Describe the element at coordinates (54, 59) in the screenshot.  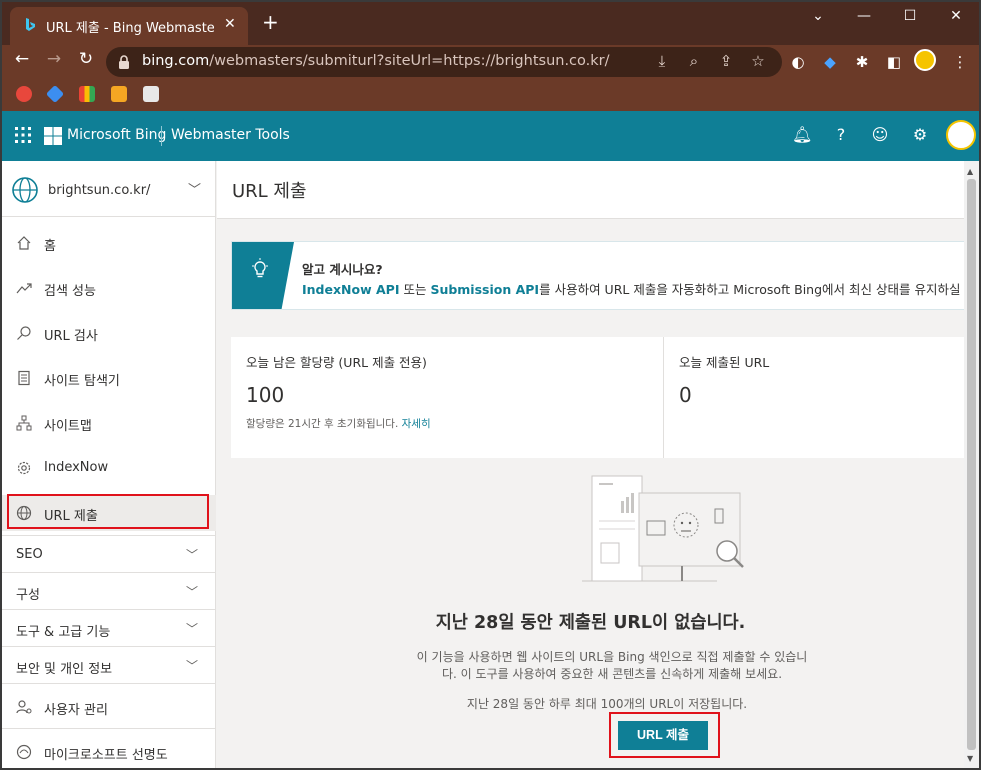
I see `forward-icon: →` at that location.